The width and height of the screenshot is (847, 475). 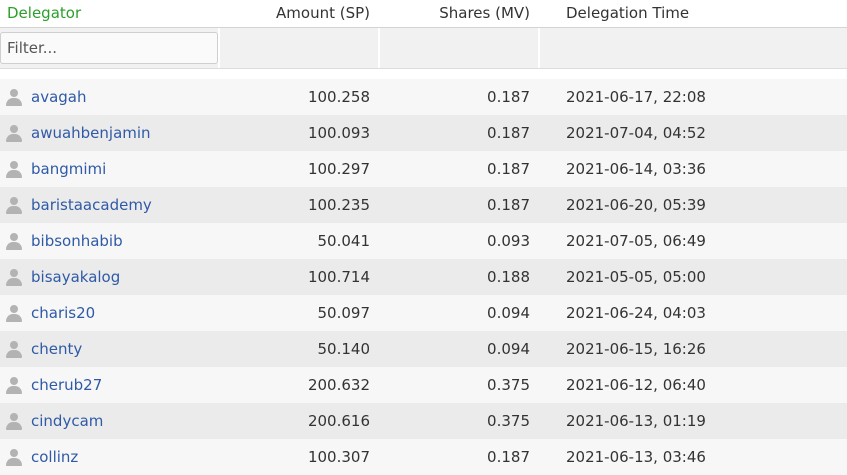 What do you see at coordinates (344, 313) in the screenshot?
I see `amount-cell: 50.097` at bounding box center [344, 313].